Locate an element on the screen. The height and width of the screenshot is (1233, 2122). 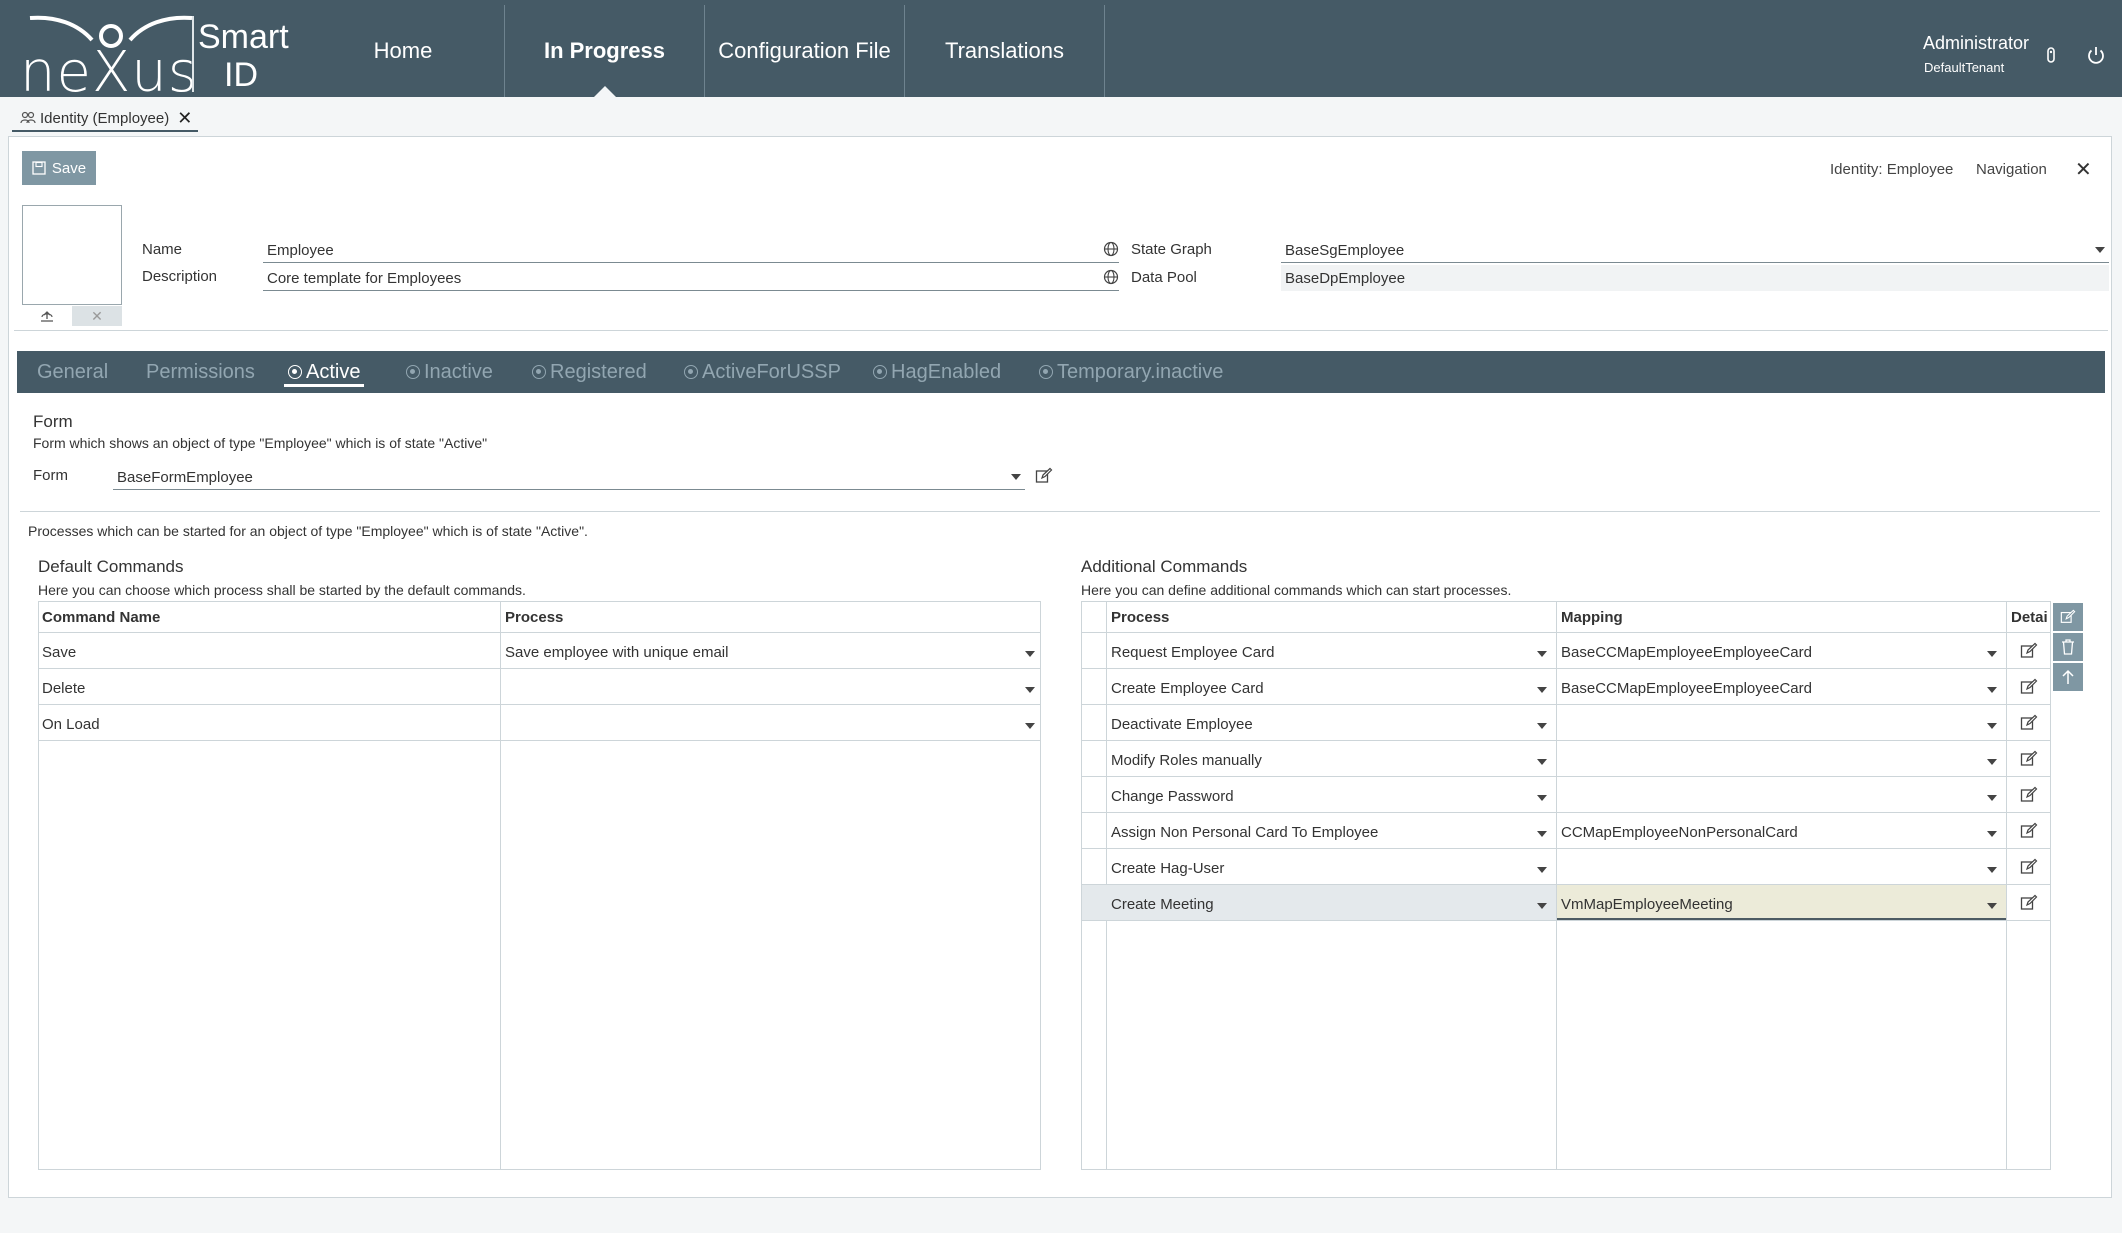
nexus-smart-id-logo: neXus Smart ID is located at coordinates (153, 59).